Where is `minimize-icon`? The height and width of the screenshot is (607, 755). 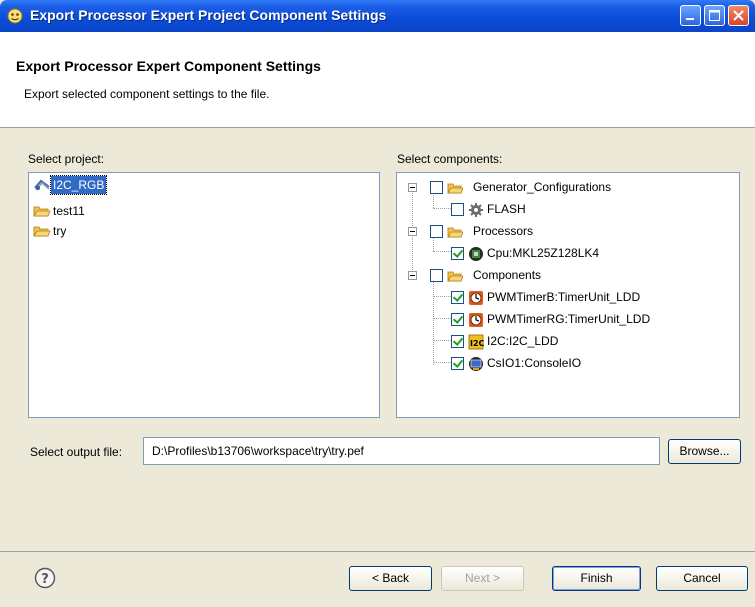 minimize-icon is located at coordinates (690, 19).